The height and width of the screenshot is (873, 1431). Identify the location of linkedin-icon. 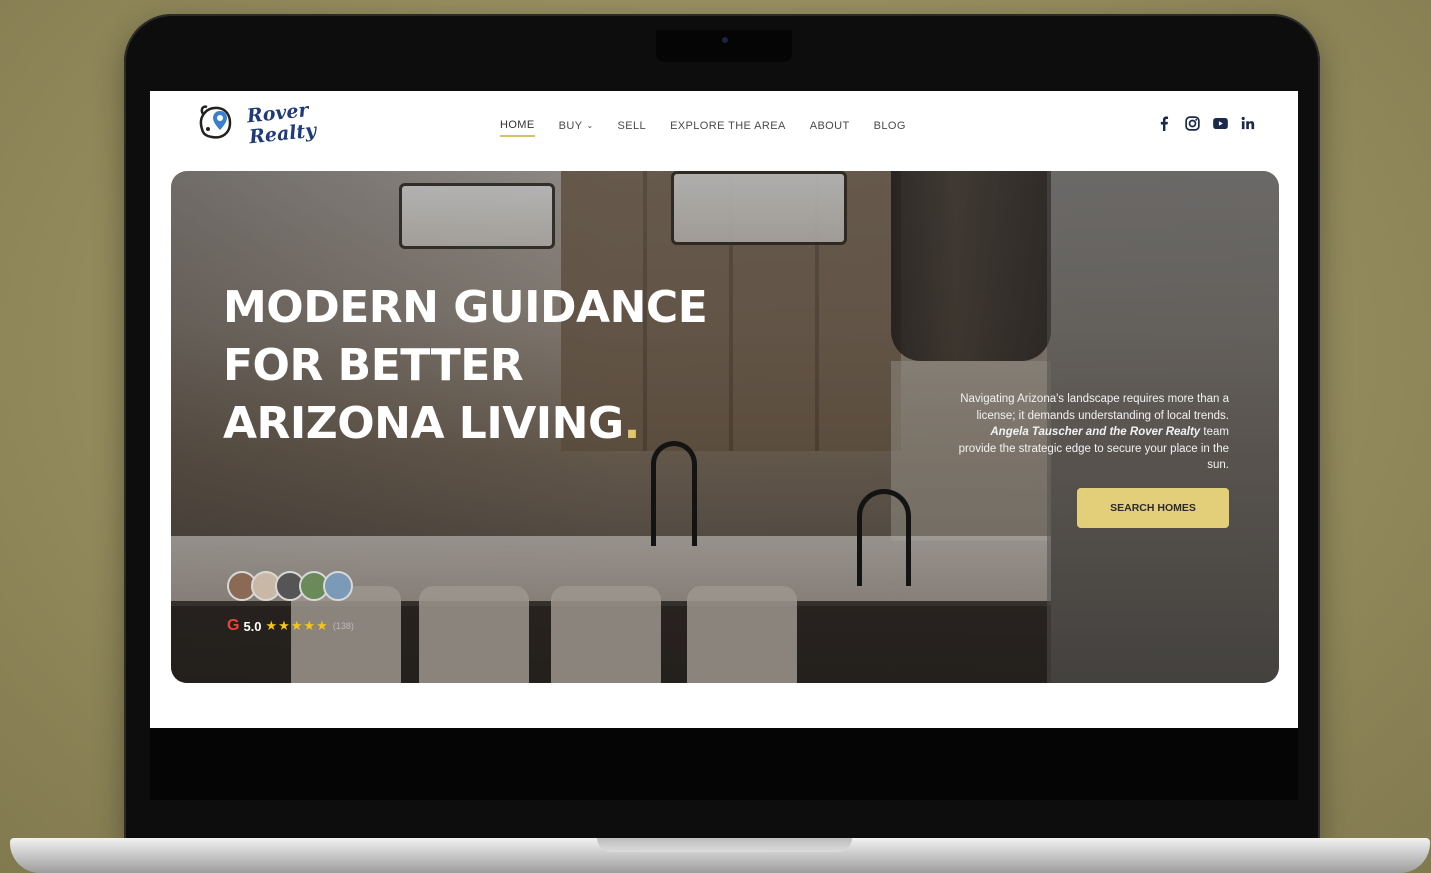
(1248, 123).